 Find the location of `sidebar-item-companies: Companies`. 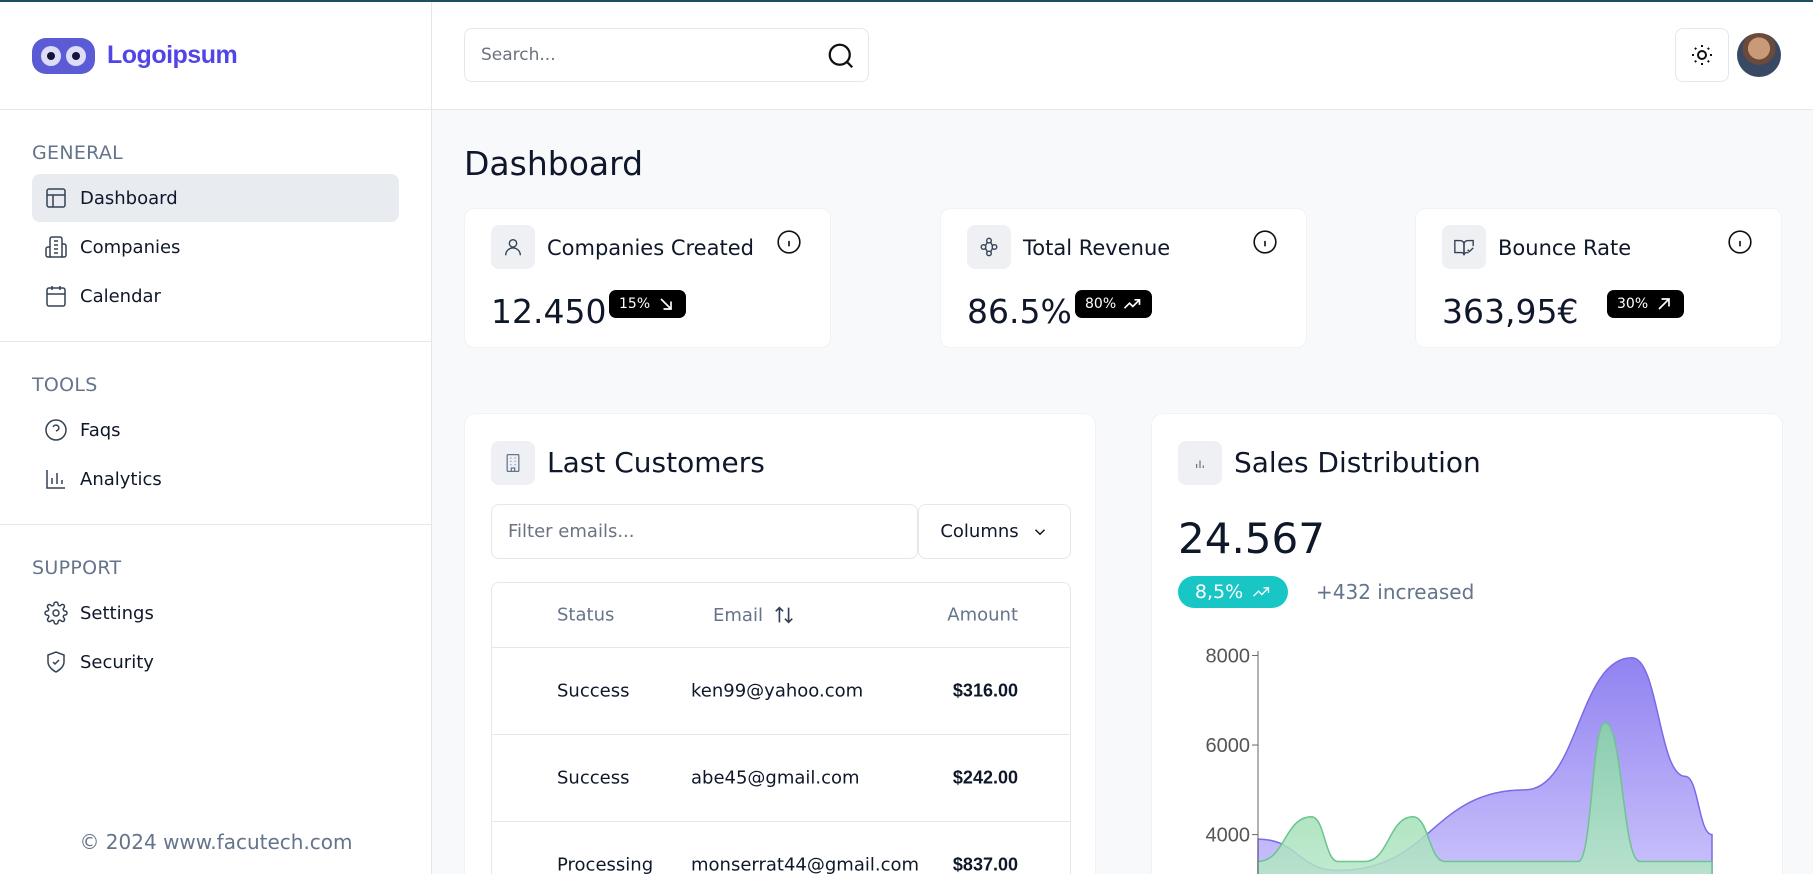

sidebar-item-companies: Companies is located at coordinates (215, 247).